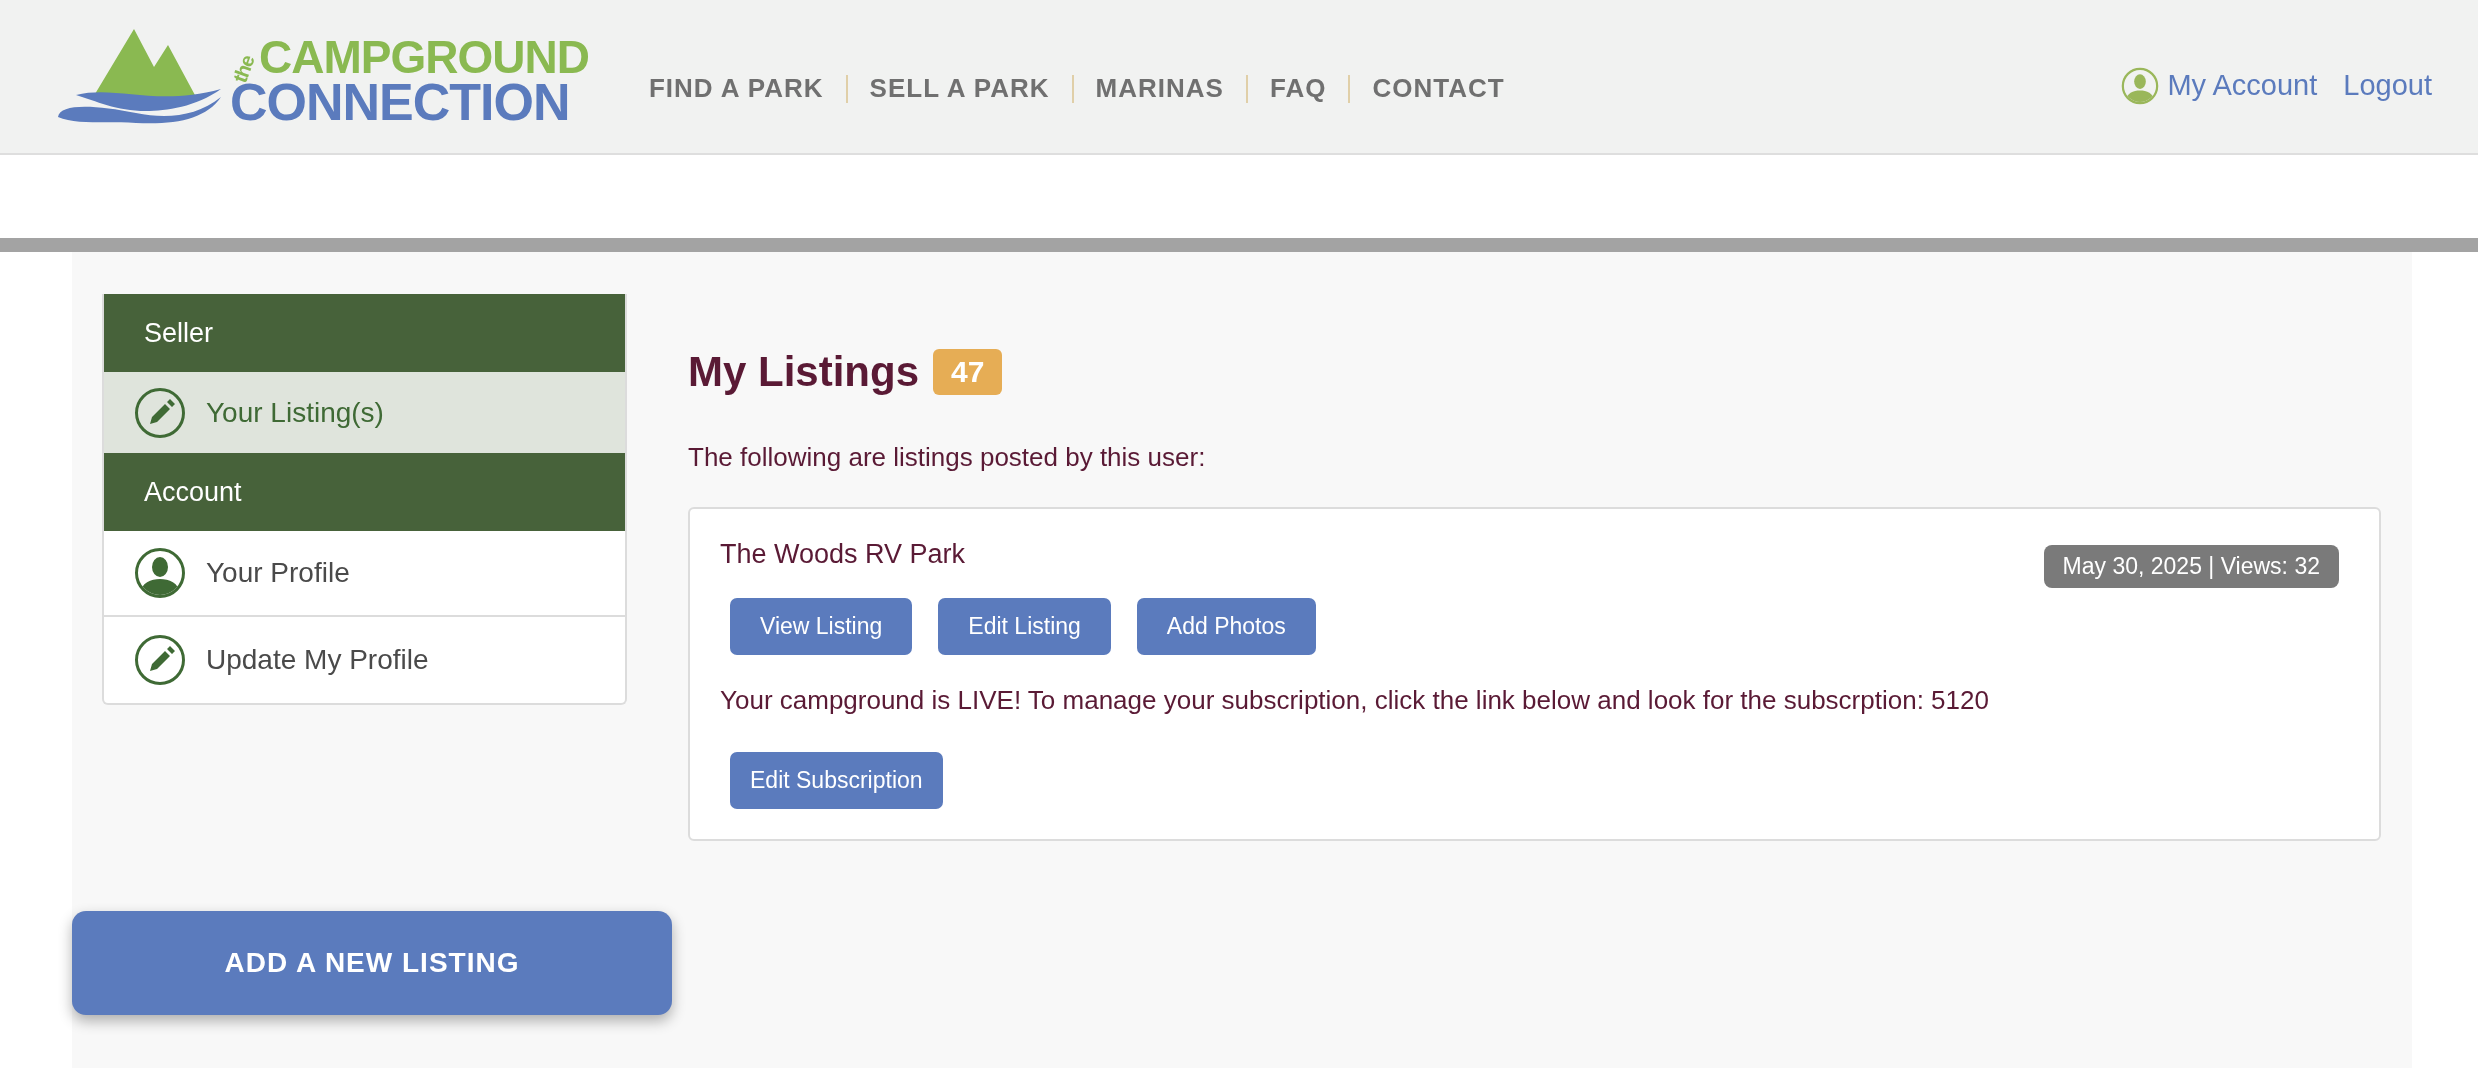 This screenshot has width=2478, height=1068. I want to click on sidebar-item: Your Listing(s), so click(364, 412).